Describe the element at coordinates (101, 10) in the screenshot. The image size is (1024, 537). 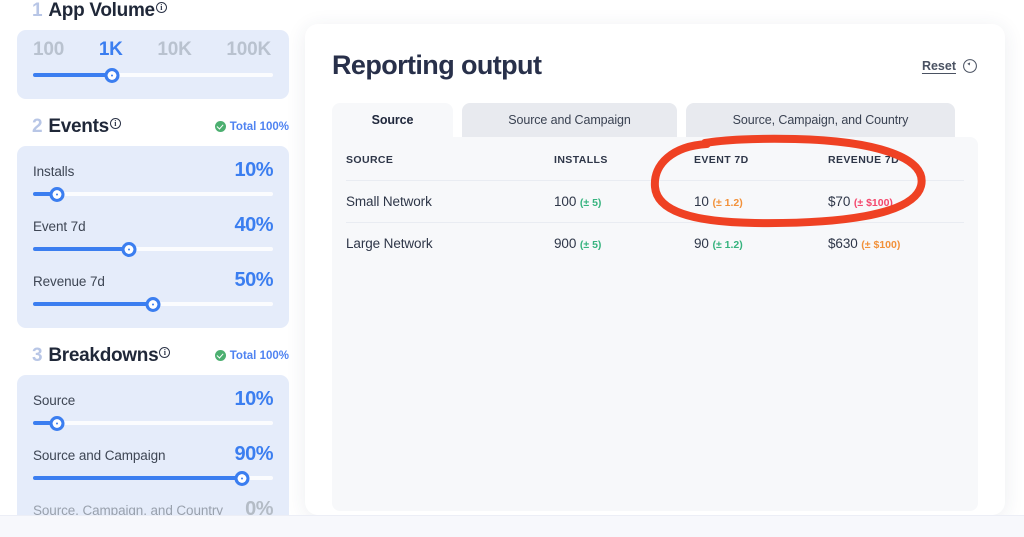
I see `section-title: App Volume` at that location.